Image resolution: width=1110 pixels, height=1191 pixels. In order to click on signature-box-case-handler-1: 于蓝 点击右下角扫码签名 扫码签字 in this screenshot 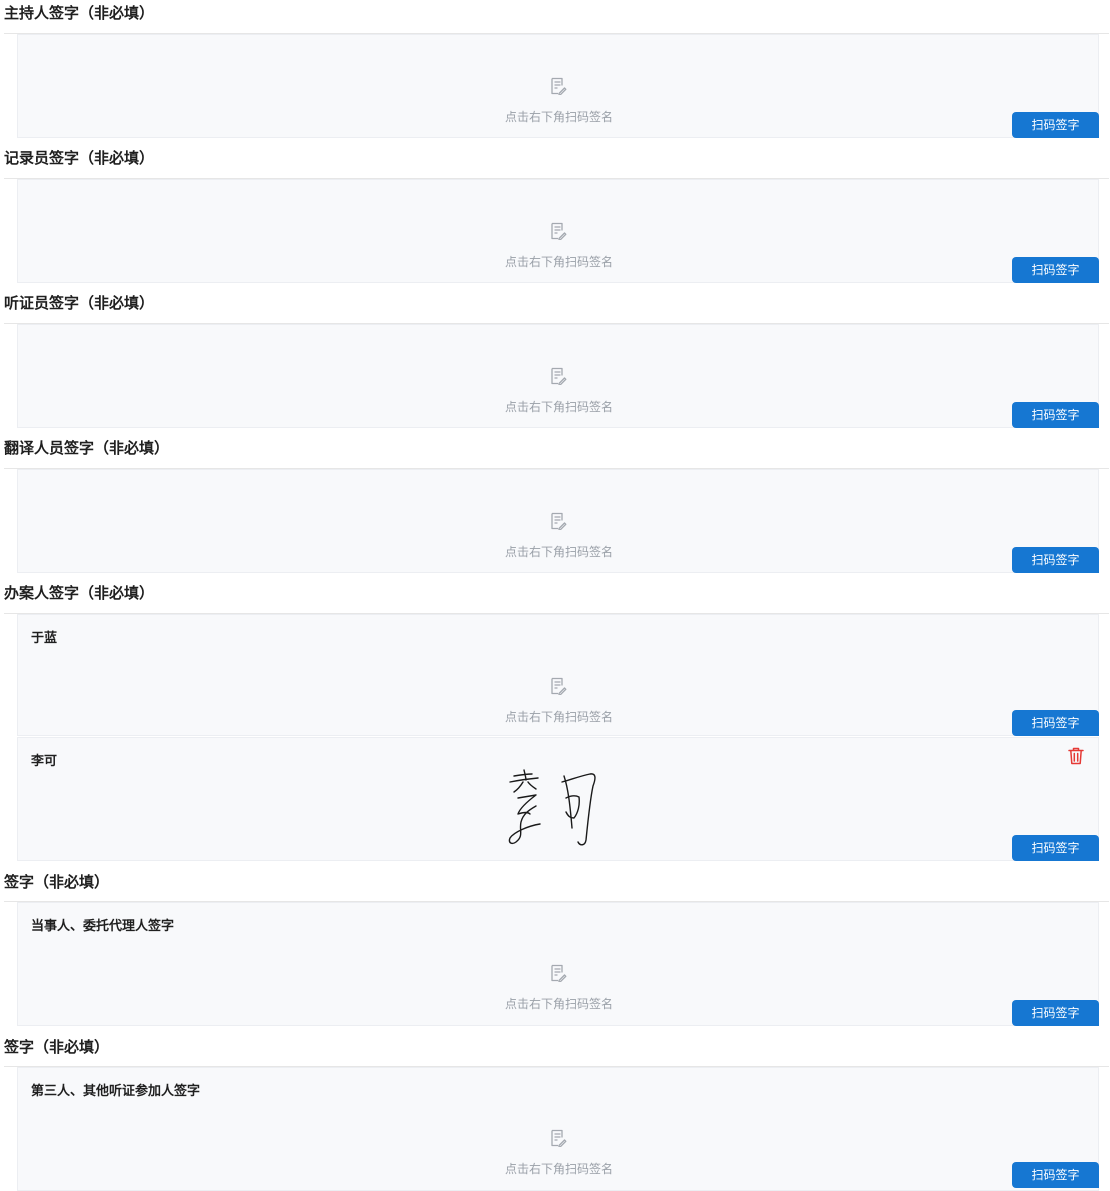, I will do `click(558, 675)`.